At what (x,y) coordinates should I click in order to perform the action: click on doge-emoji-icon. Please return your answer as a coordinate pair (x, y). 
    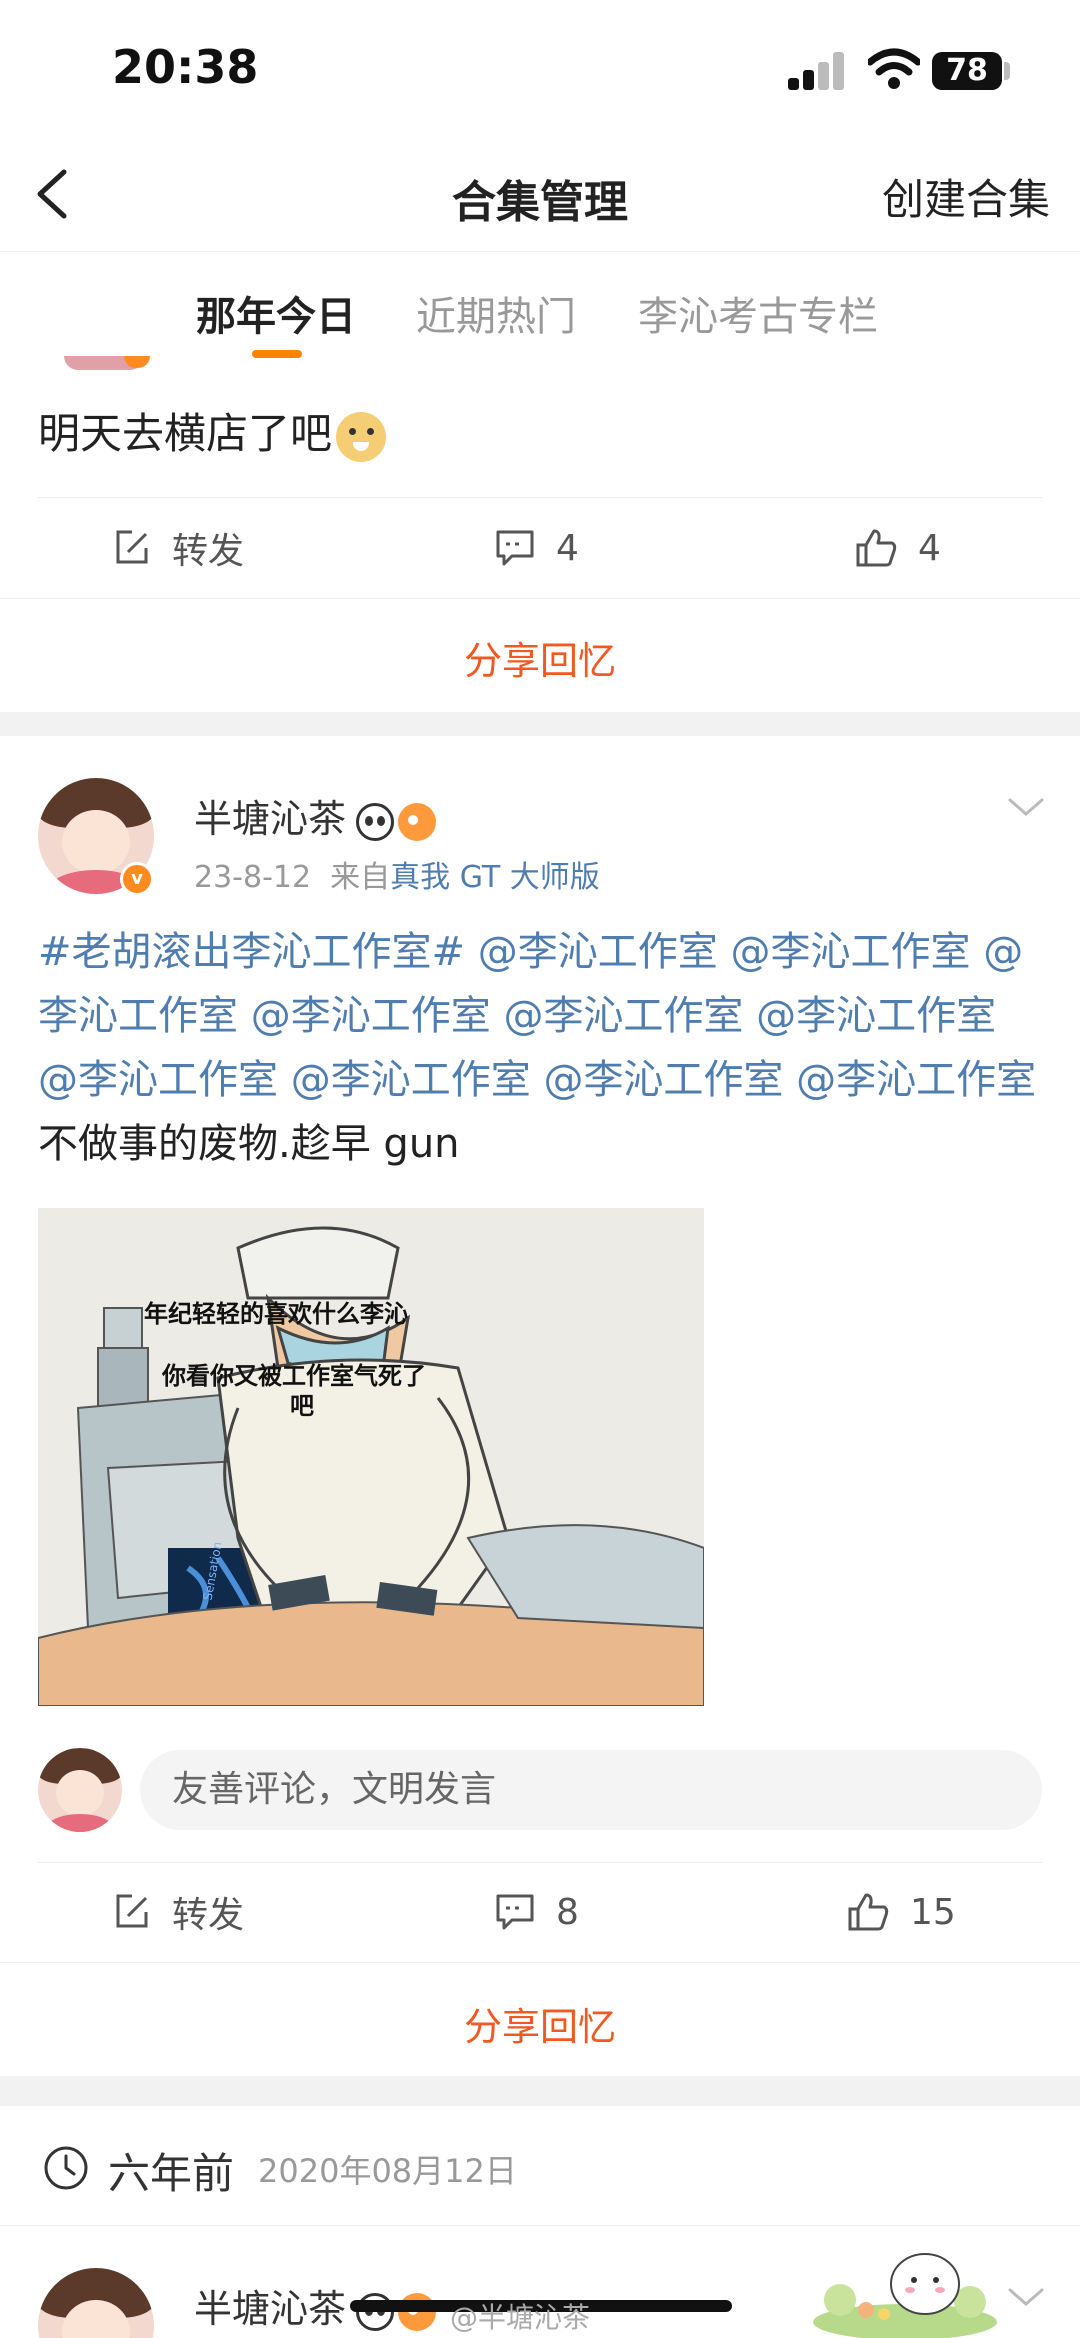
    Looking at the image, I should click on (361, 436).